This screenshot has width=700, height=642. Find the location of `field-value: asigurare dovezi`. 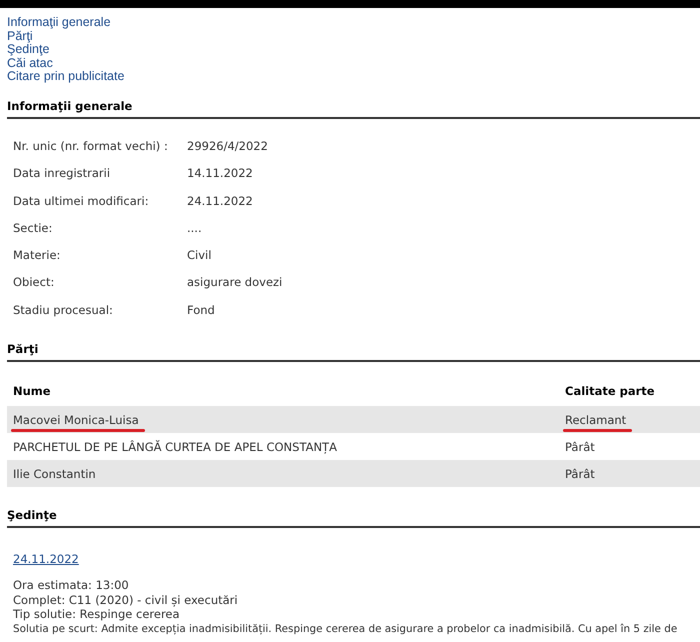

field-value: asigurare dovezi is located at coordinates (235, 283).